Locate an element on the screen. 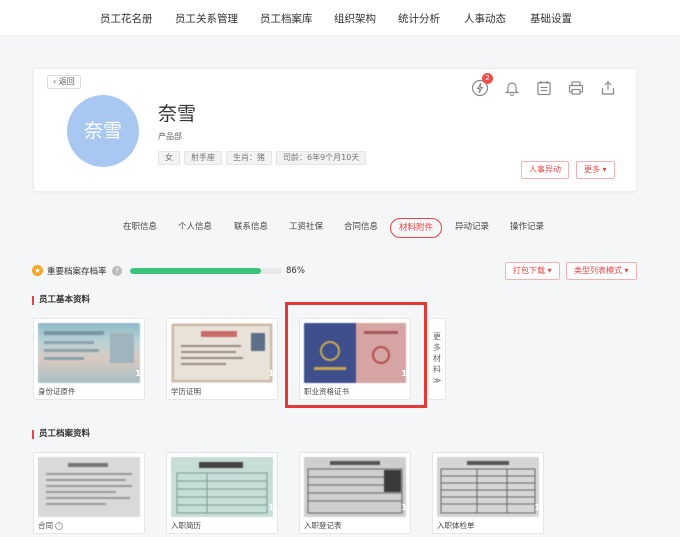  info-icon: ! is located at coordinates (59, 526).